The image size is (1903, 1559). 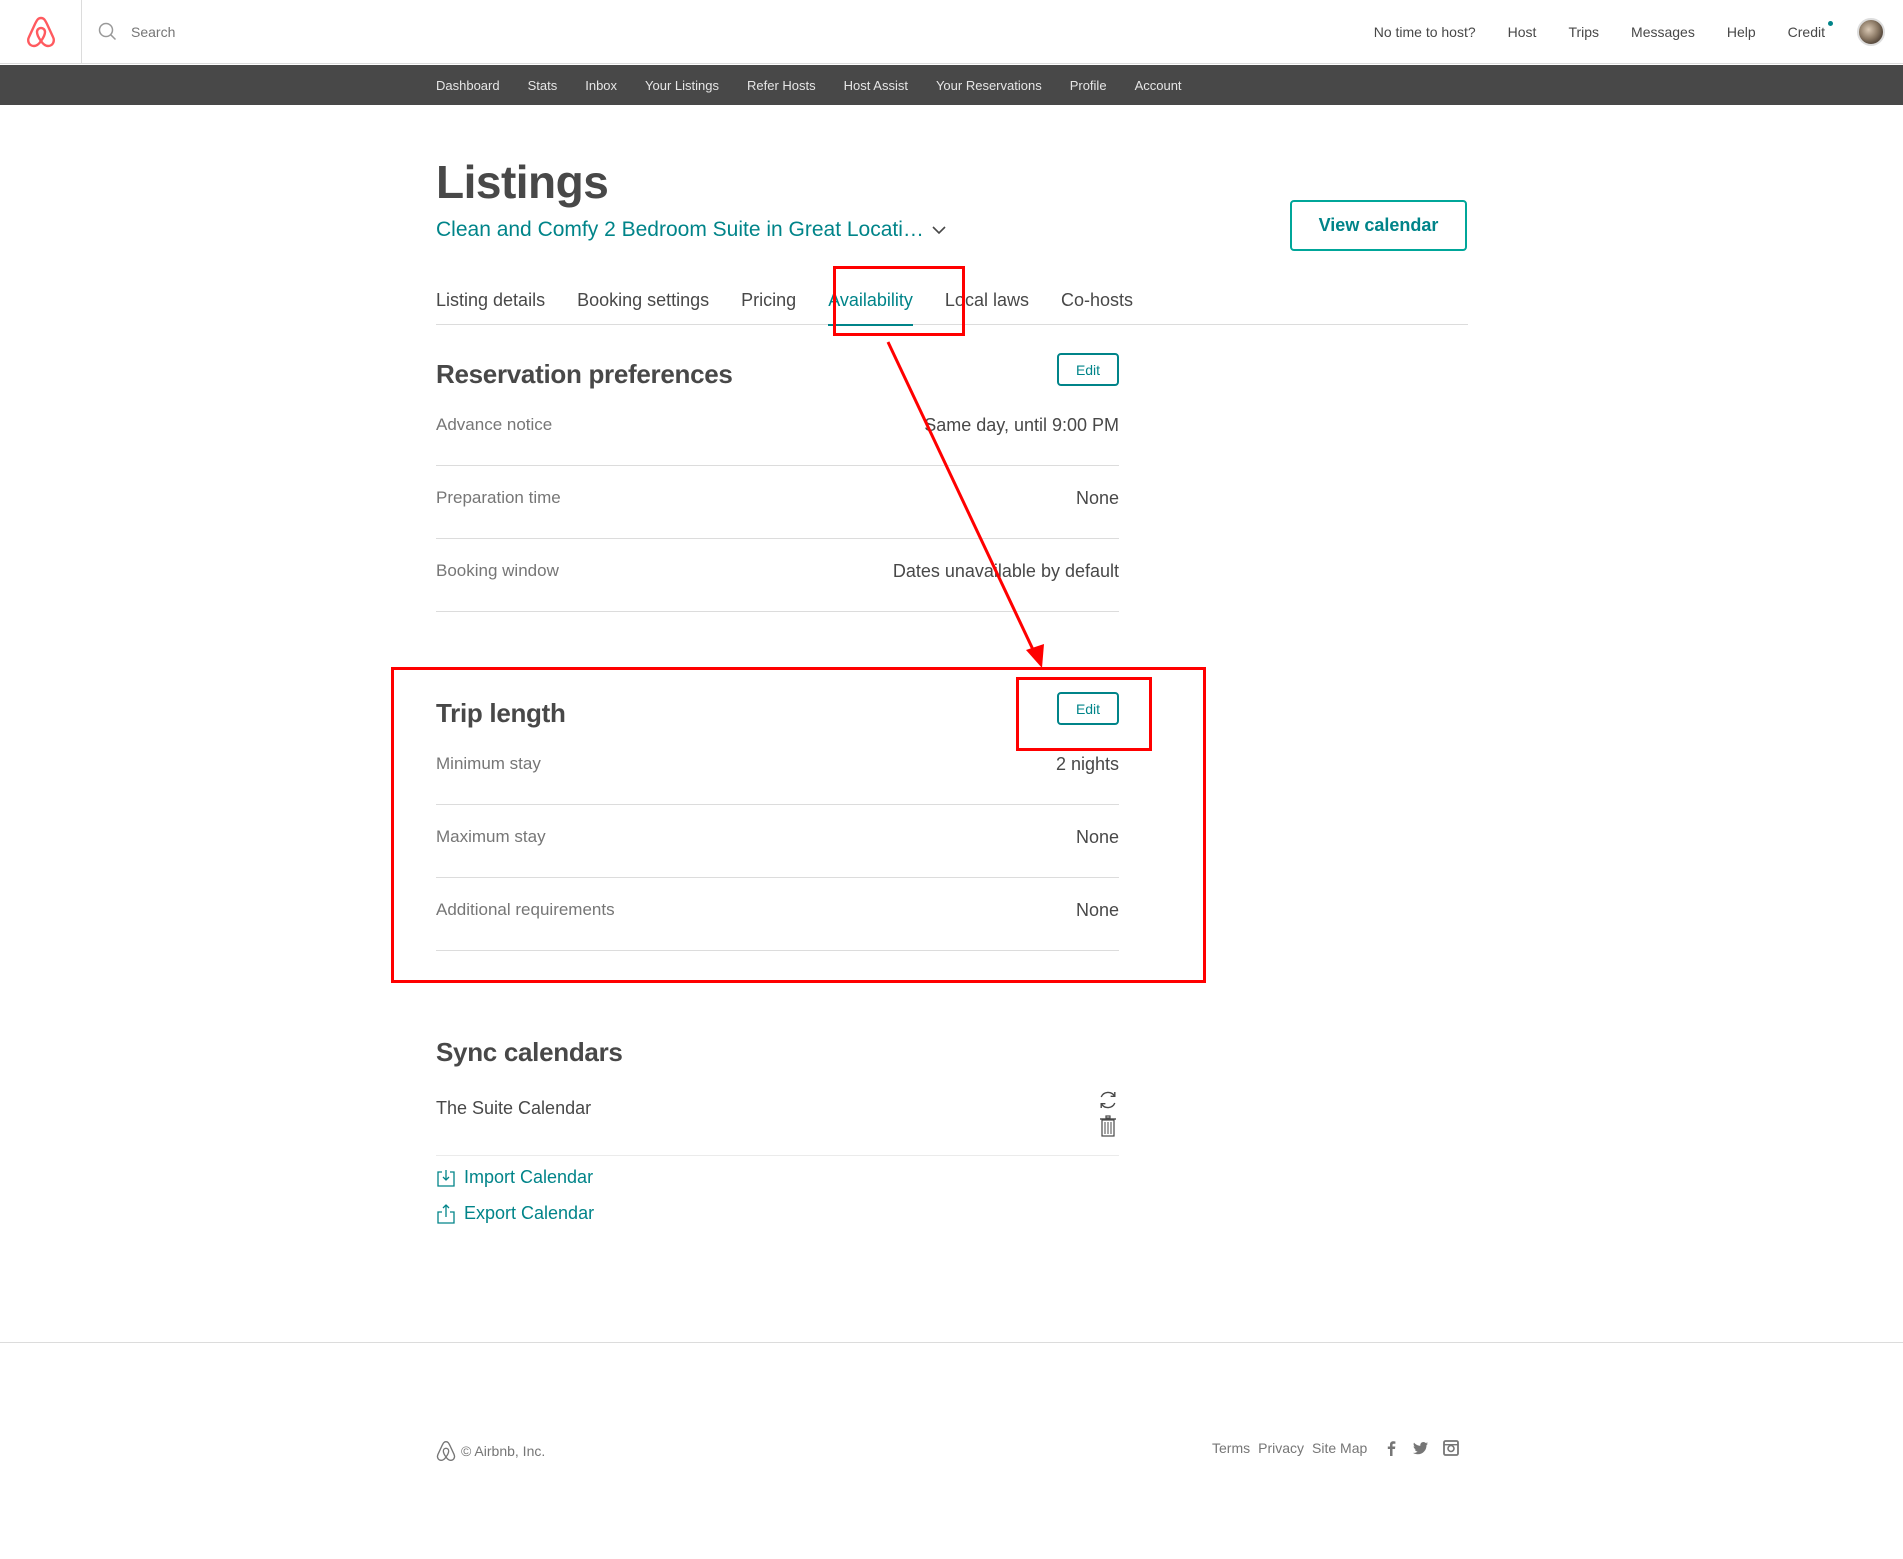 What do you see at coordinates (1583, 32) in the screenshot?
I see `nav-trips: Trips` at bounding box center [1583, 32].